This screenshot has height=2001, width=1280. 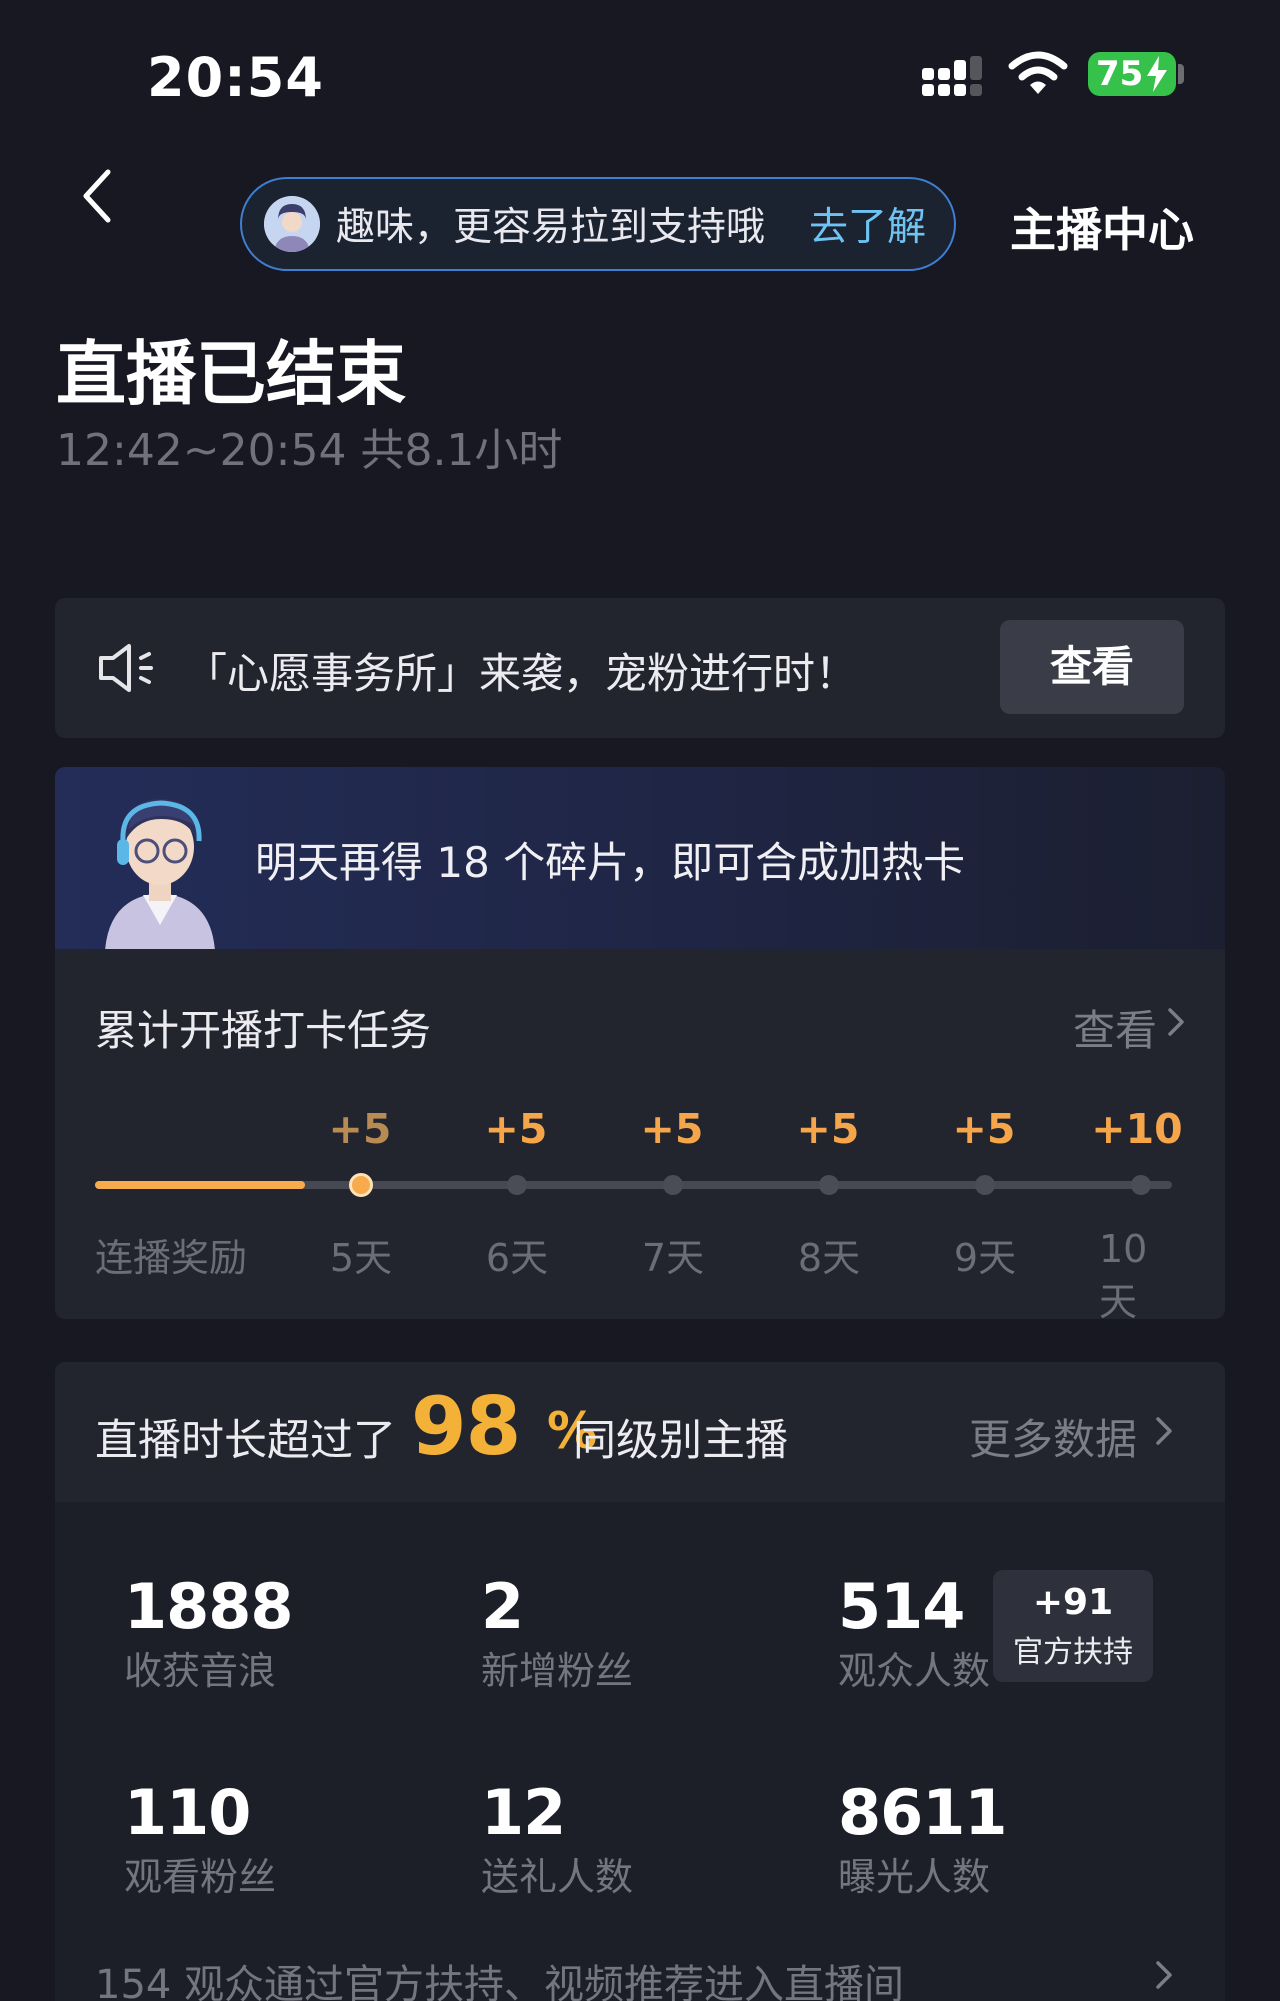 I want to click on stat-value: 8611, so click(x=923, y=1812).